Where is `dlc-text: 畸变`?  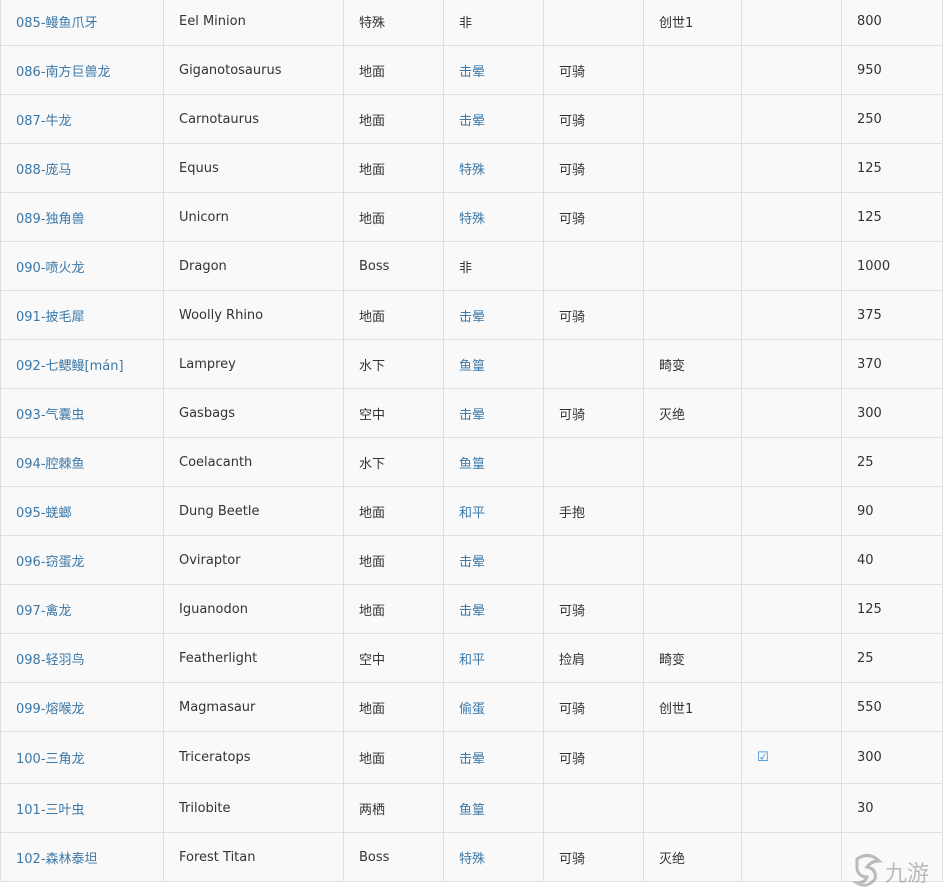
dlc-text: 畸变 is located at coordinates (672, 660).